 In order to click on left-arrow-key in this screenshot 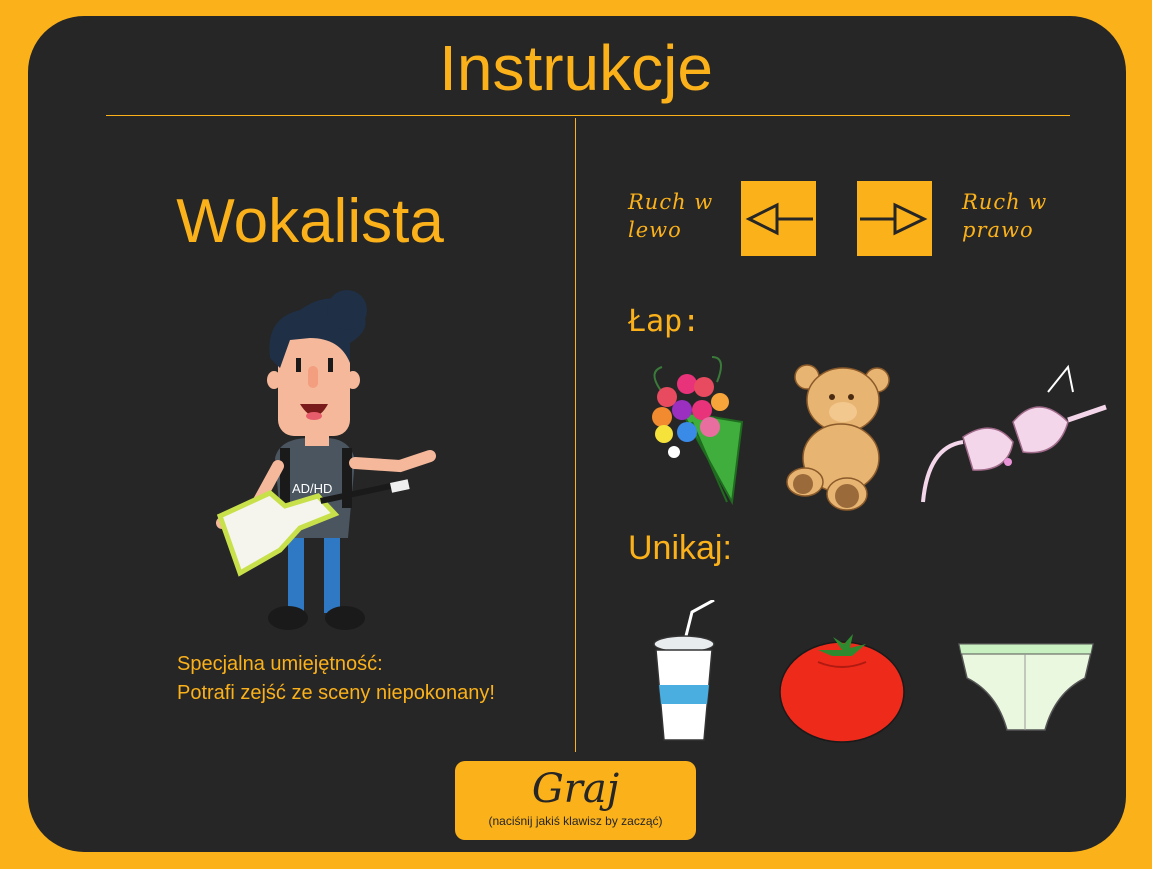, I will do `click(778, 218)`.